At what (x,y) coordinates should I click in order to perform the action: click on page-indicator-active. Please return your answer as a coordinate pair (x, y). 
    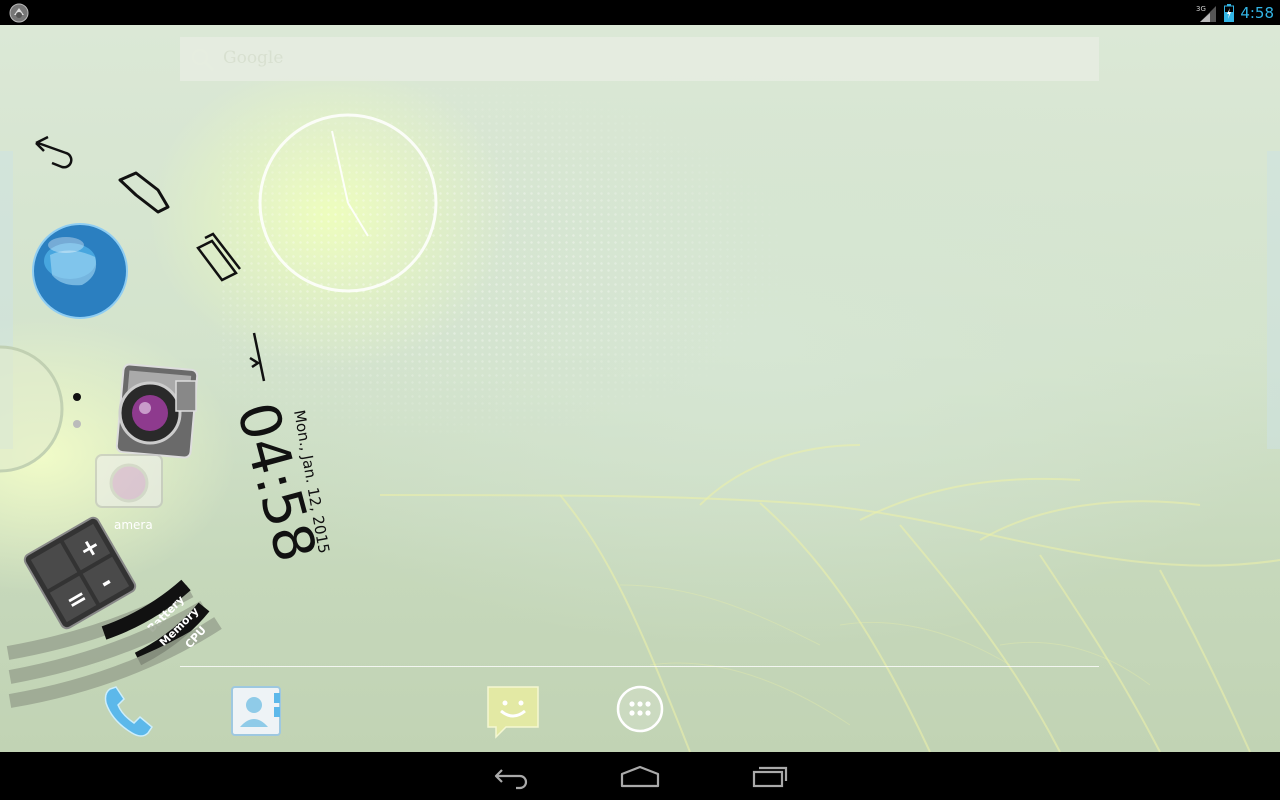
    Looking at the image, I should click on (77, 397).